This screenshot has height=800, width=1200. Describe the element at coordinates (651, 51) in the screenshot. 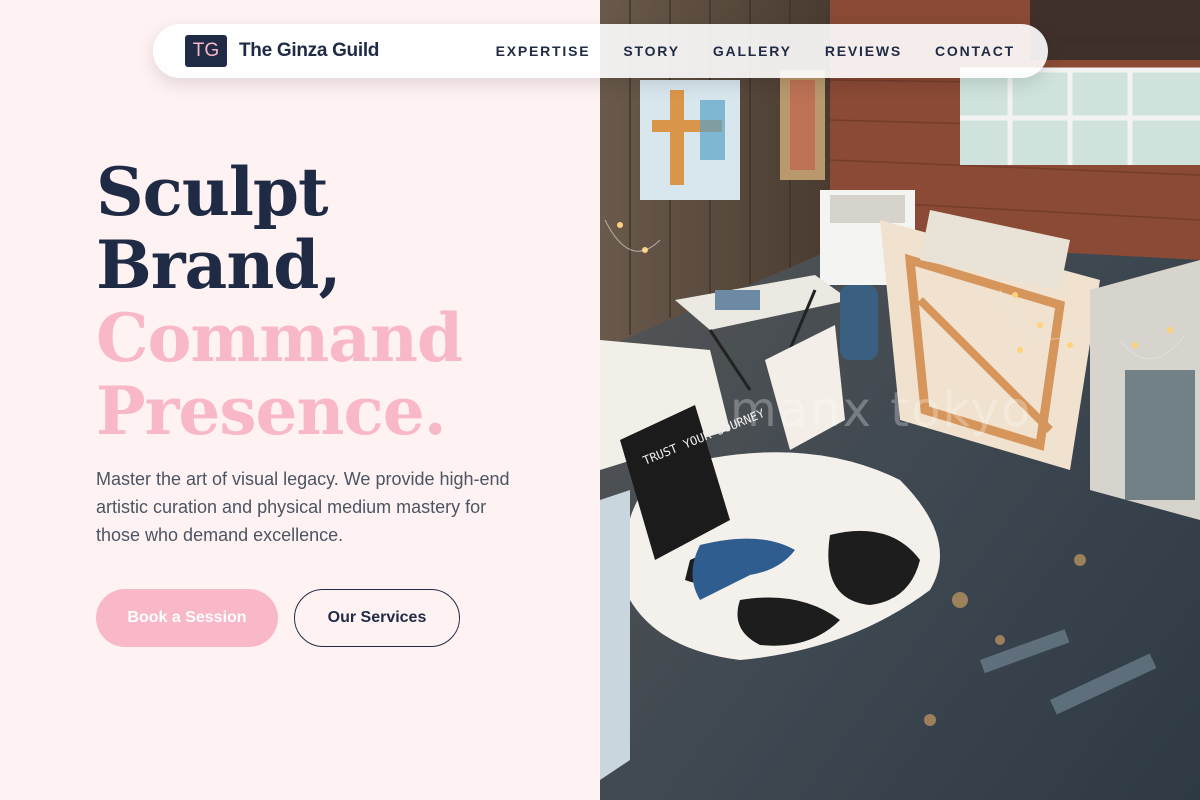

I see `nav-link-story: STORY` at that location.